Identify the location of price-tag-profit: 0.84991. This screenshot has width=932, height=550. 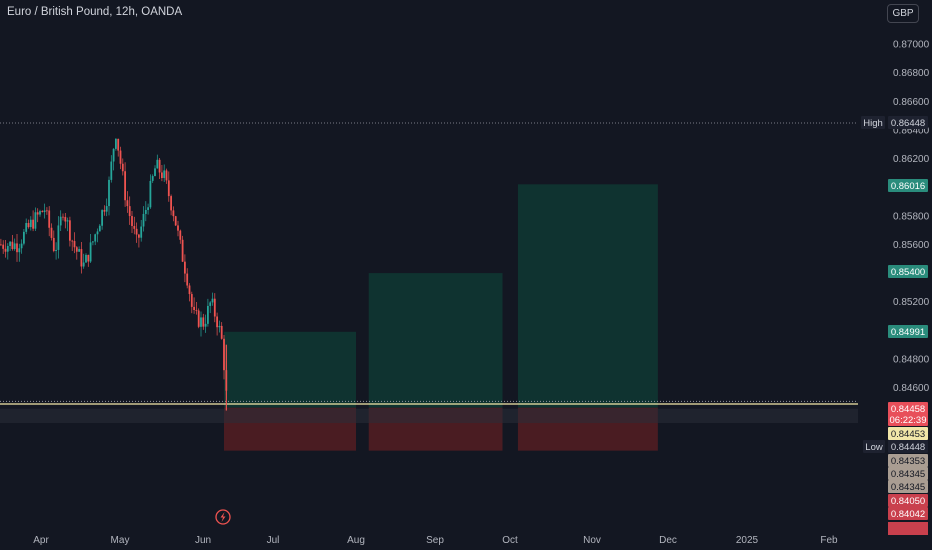
(908, 332).